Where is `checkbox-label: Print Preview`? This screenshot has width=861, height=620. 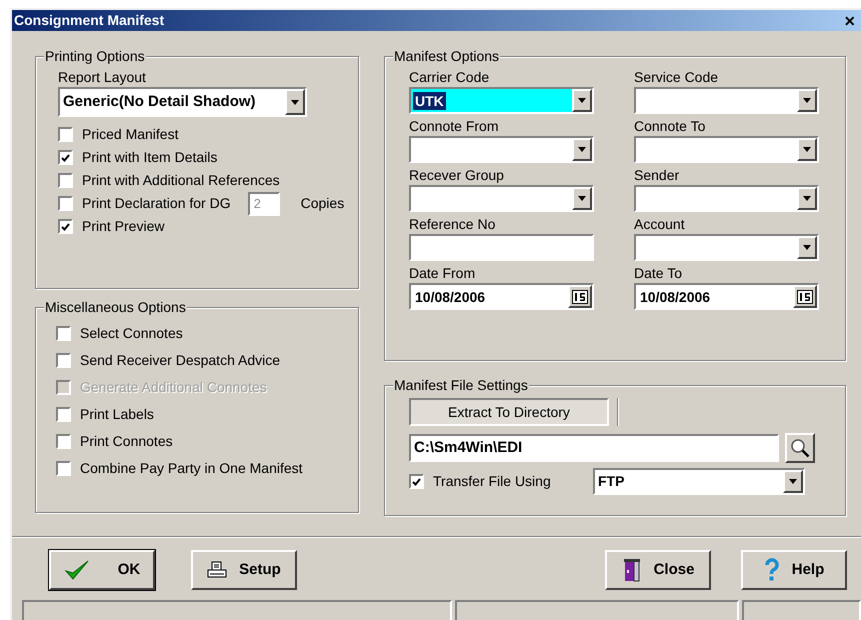
checkbox-label: Print Preview is located at coordinates (123, 226).